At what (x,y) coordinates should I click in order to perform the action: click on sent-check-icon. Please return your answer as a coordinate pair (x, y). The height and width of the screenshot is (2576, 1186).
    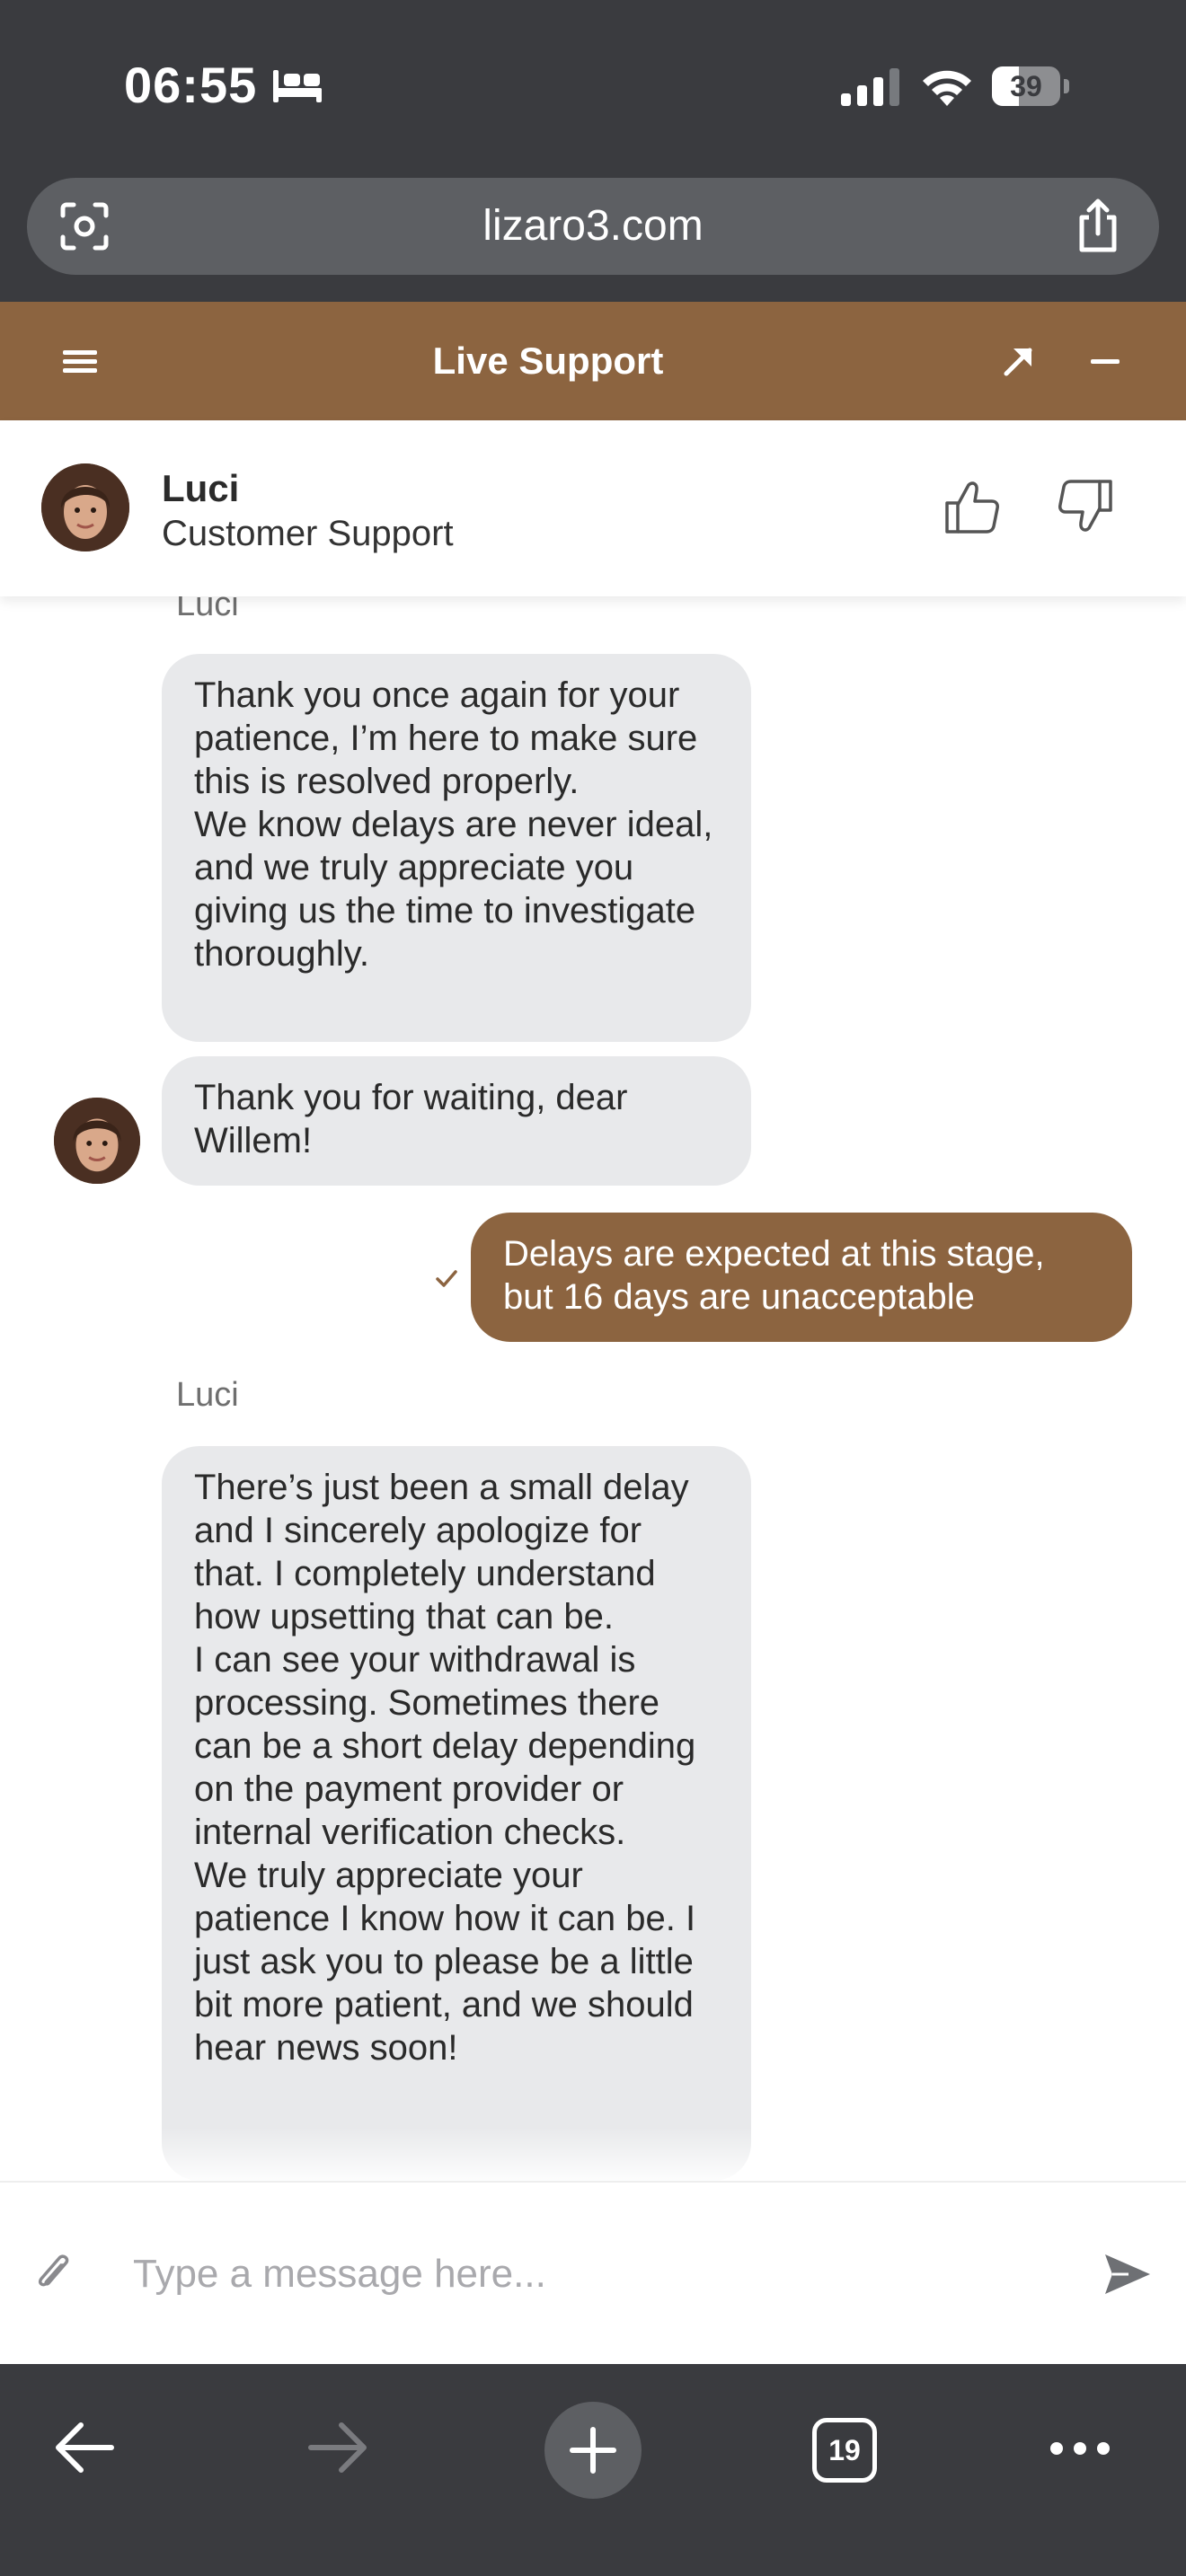
    Looking at the image, I should click on (446, 1278).